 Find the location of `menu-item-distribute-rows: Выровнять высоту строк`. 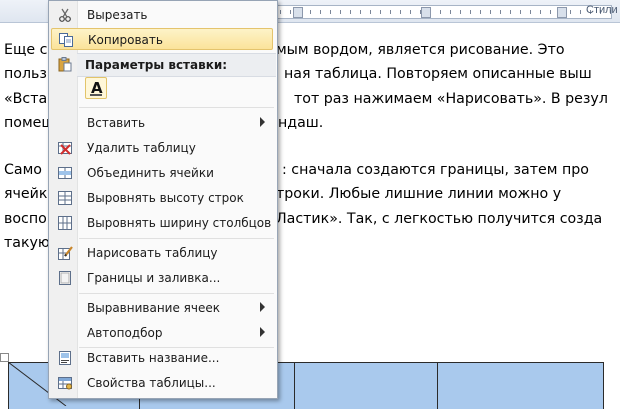

menu-item-distribute-rows: Выровнять высоту строк is located at coordinates (162, 198).